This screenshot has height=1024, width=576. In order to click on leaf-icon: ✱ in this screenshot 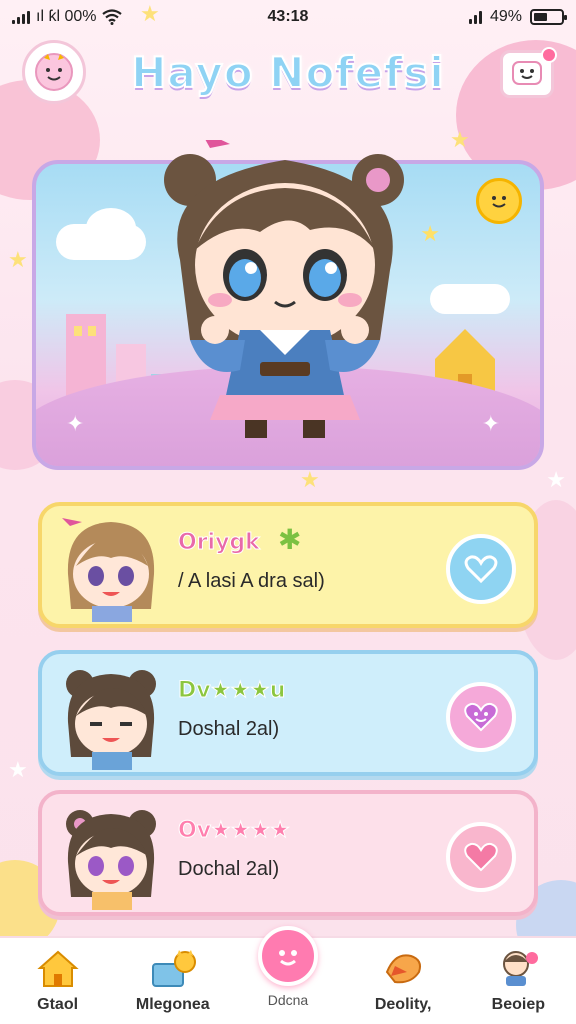, I will do `click(290, 539)`.